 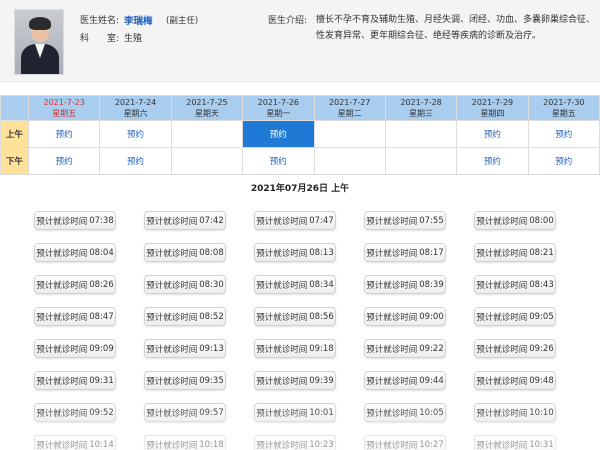 What do you see at coordinates (515, 284) in the screenshot?
I see `time-slot-button: 预计就诊时间 08:43` at bounding box center [515, 284].